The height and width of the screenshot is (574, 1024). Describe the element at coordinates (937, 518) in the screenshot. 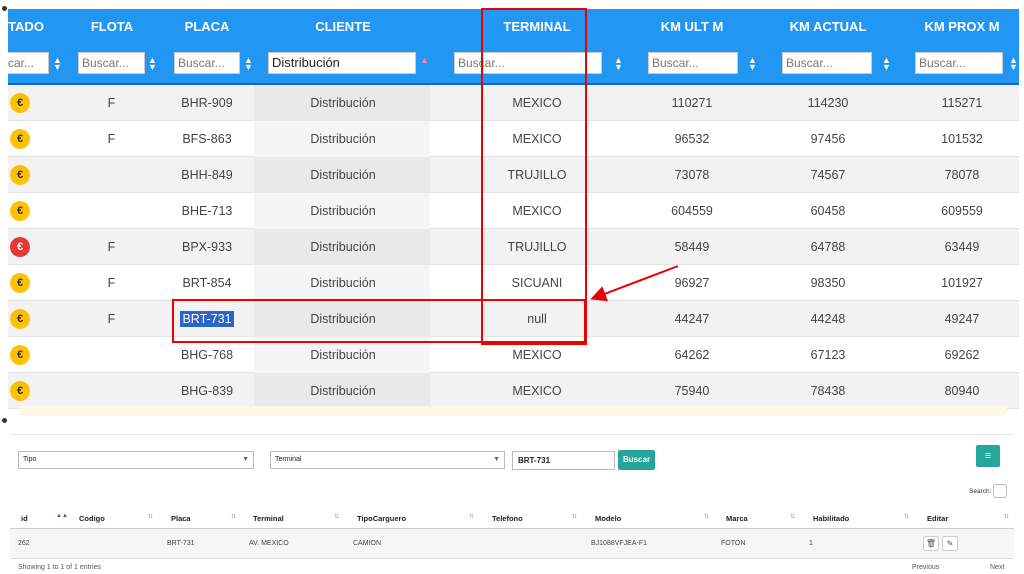

I see `th-editar: Editar` at that location.